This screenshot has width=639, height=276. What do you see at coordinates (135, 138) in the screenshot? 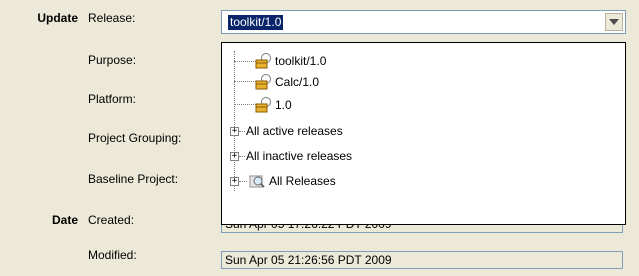
I see `project-grouping-label: Project Grouping:` at bounding box center [135, 138].